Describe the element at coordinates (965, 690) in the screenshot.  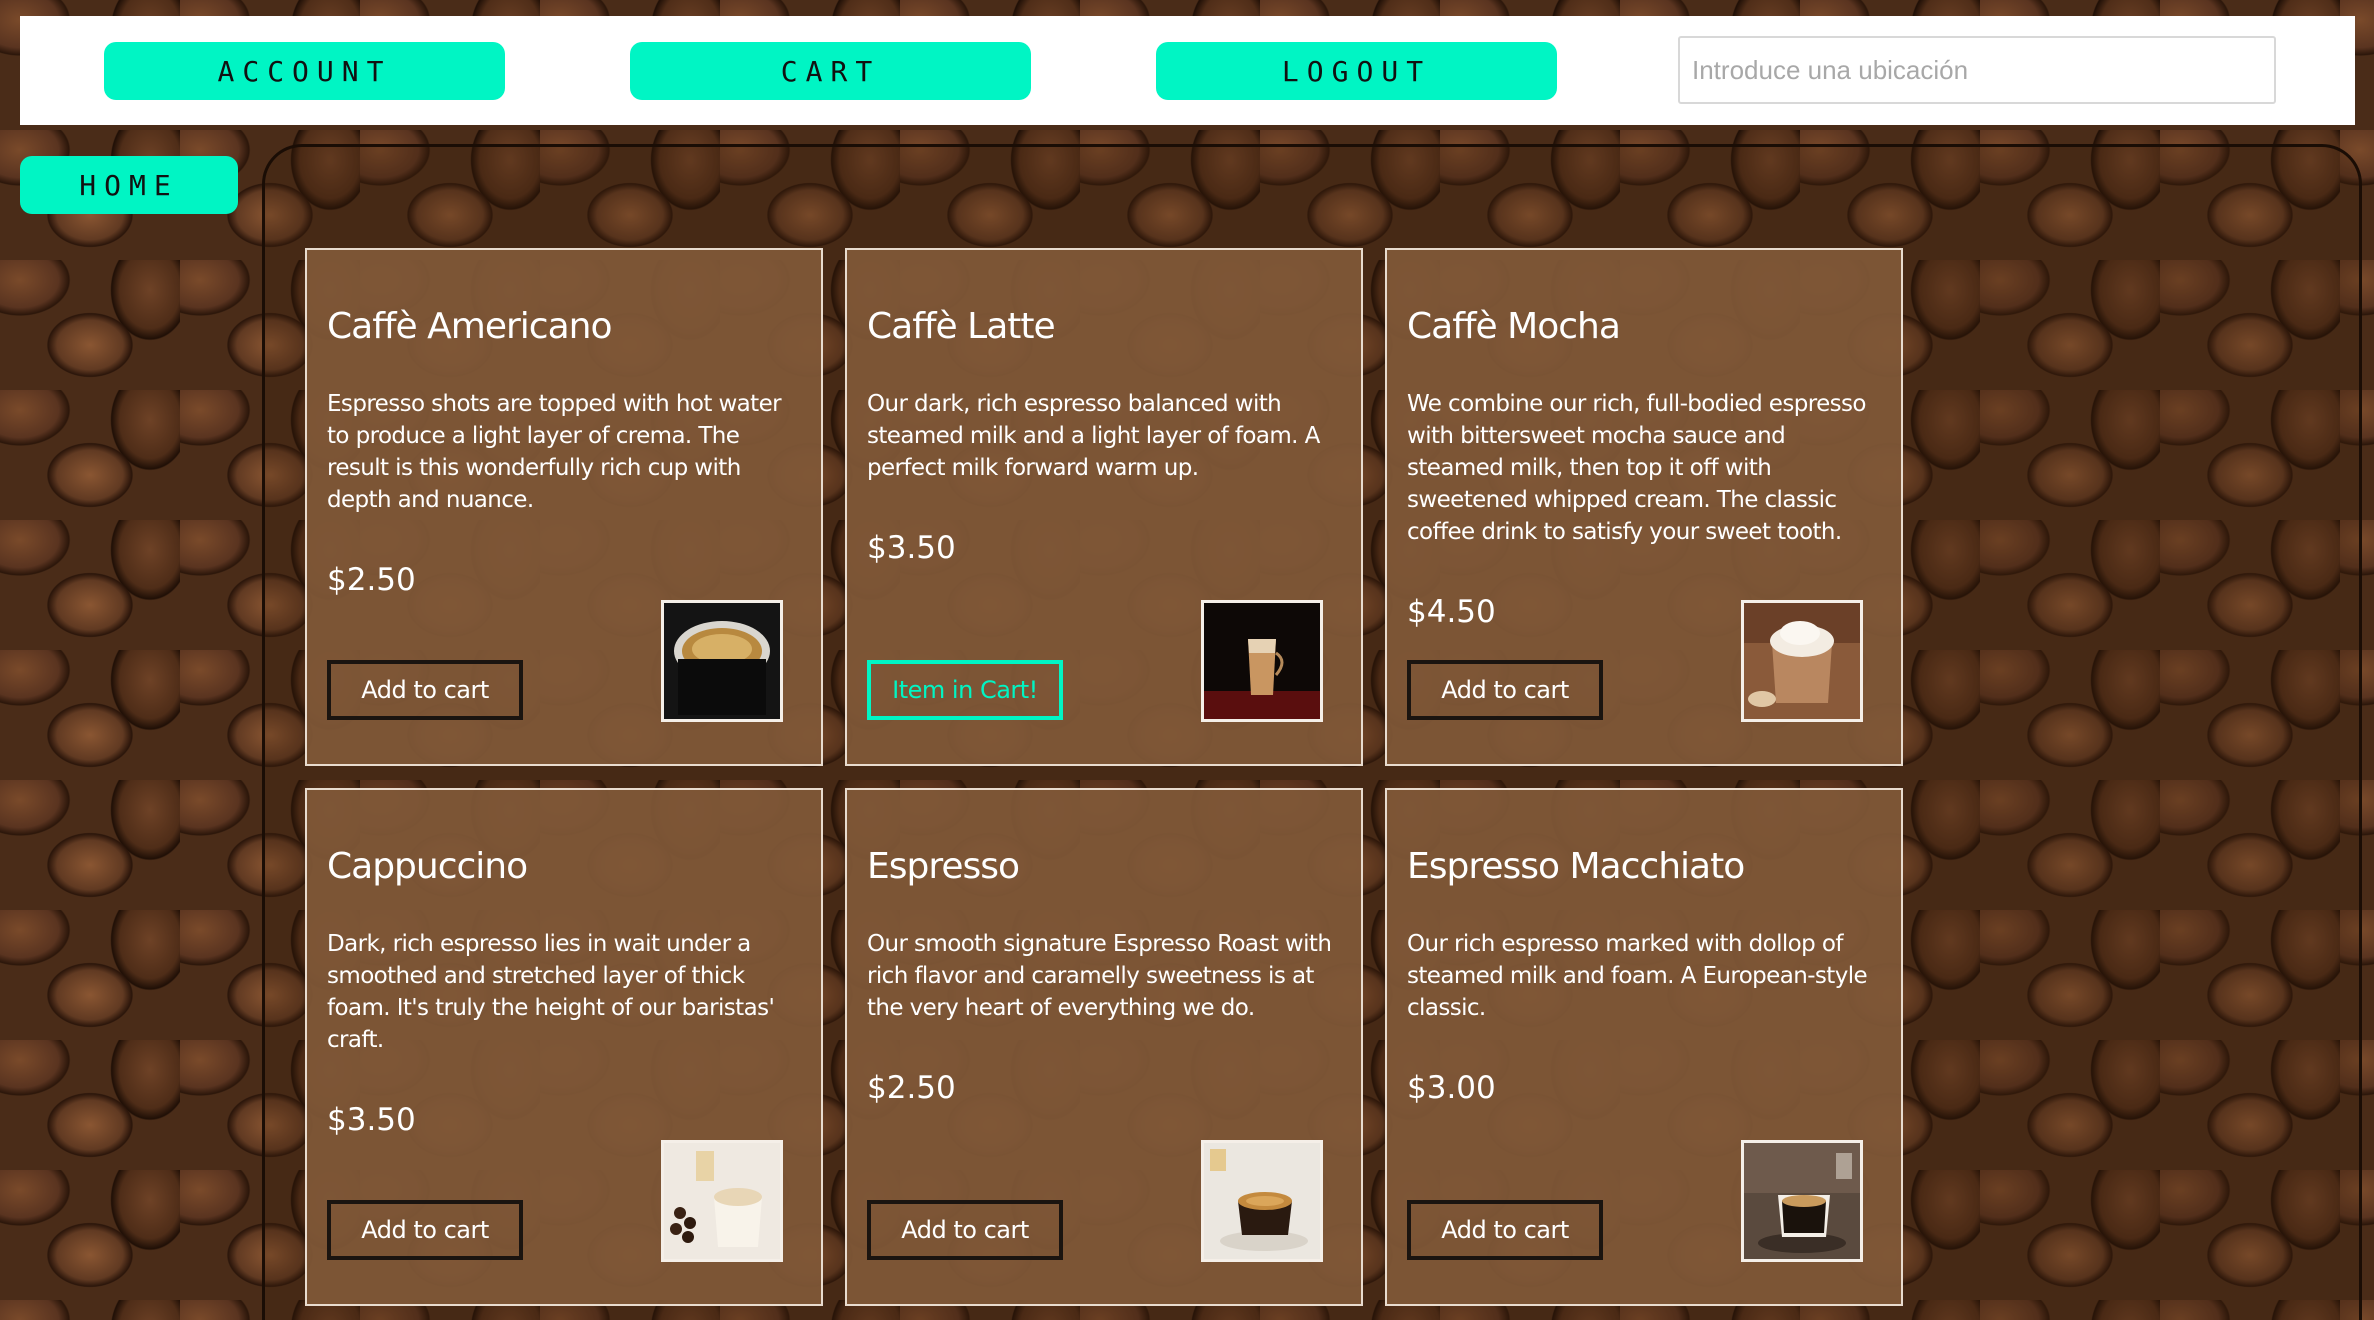
I see `item-in-cart-button: Item in Cart!` at that location.